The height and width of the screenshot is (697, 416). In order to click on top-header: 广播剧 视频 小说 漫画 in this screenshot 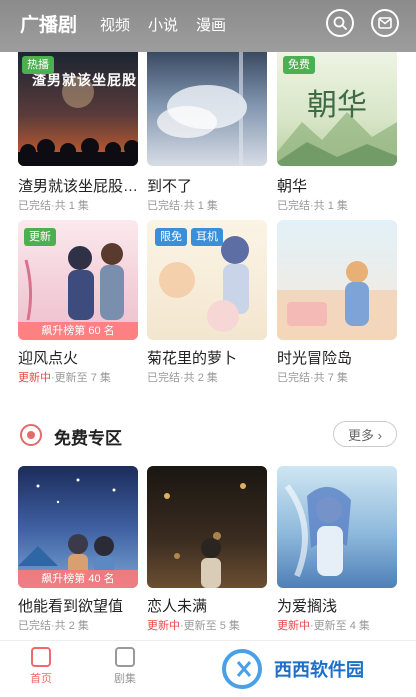, I will do `click(208, 26)`.